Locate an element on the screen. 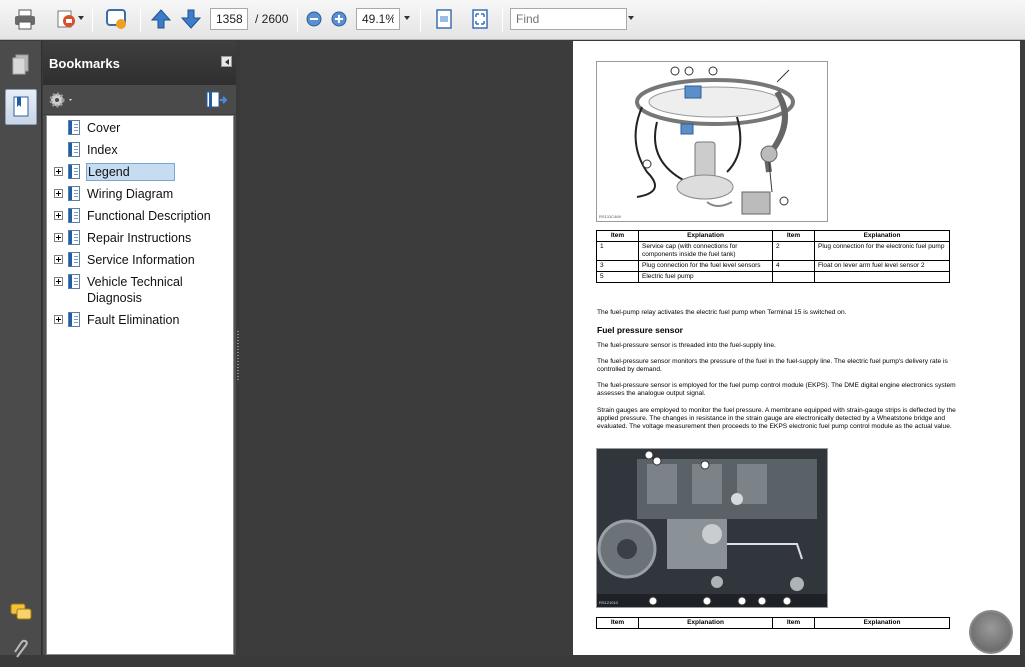  comments-panel-button is located at coordinates (21, 612).